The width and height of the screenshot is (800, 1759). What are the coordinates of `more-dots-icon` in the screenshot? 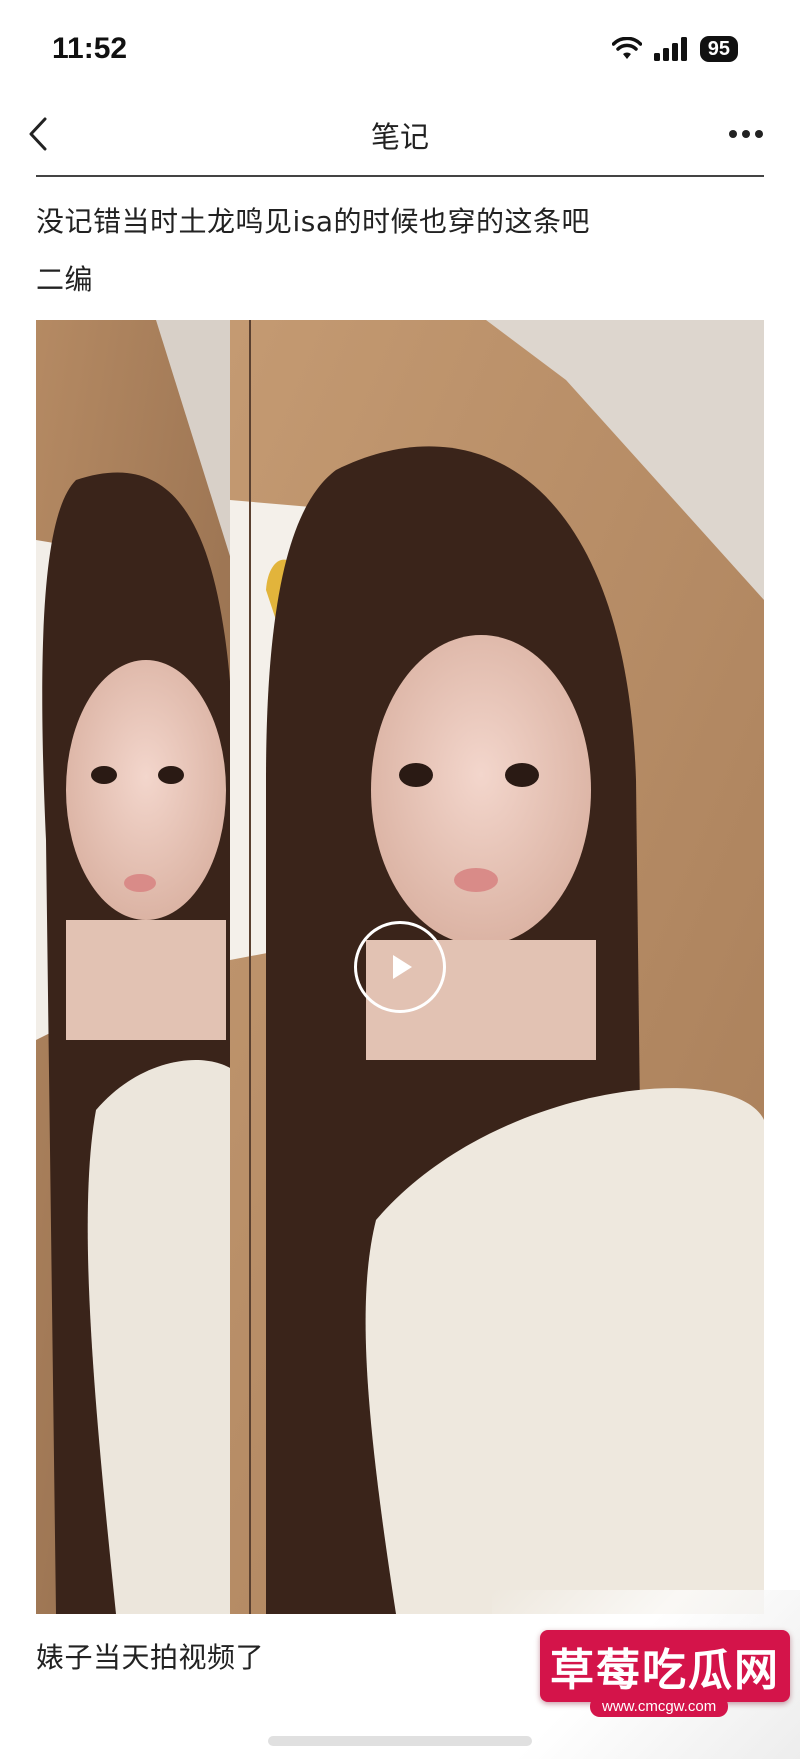 It's located at (746, 134).